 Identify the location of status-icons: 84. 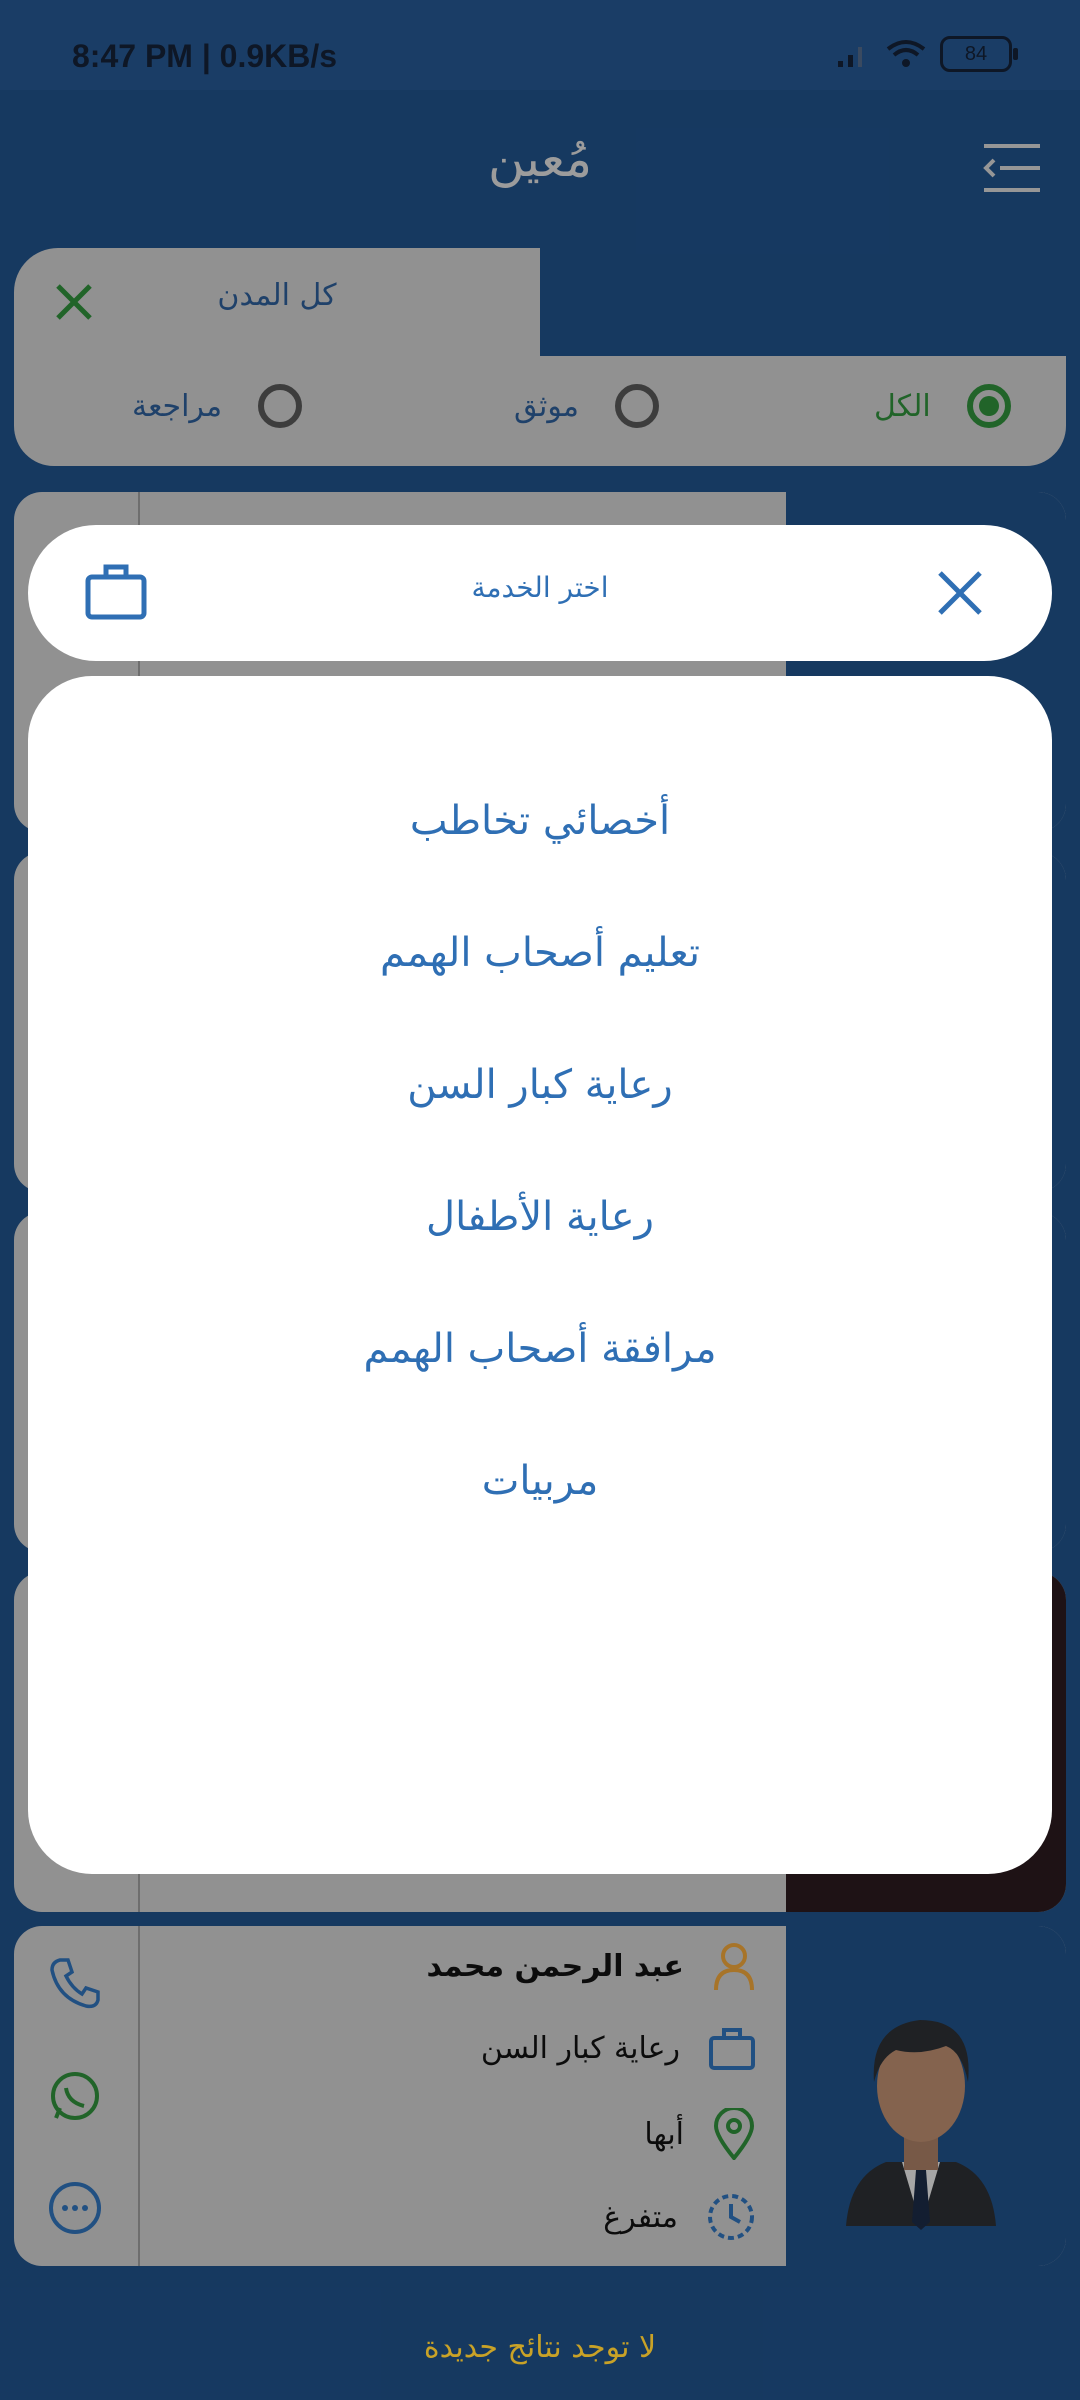
(927, 54).